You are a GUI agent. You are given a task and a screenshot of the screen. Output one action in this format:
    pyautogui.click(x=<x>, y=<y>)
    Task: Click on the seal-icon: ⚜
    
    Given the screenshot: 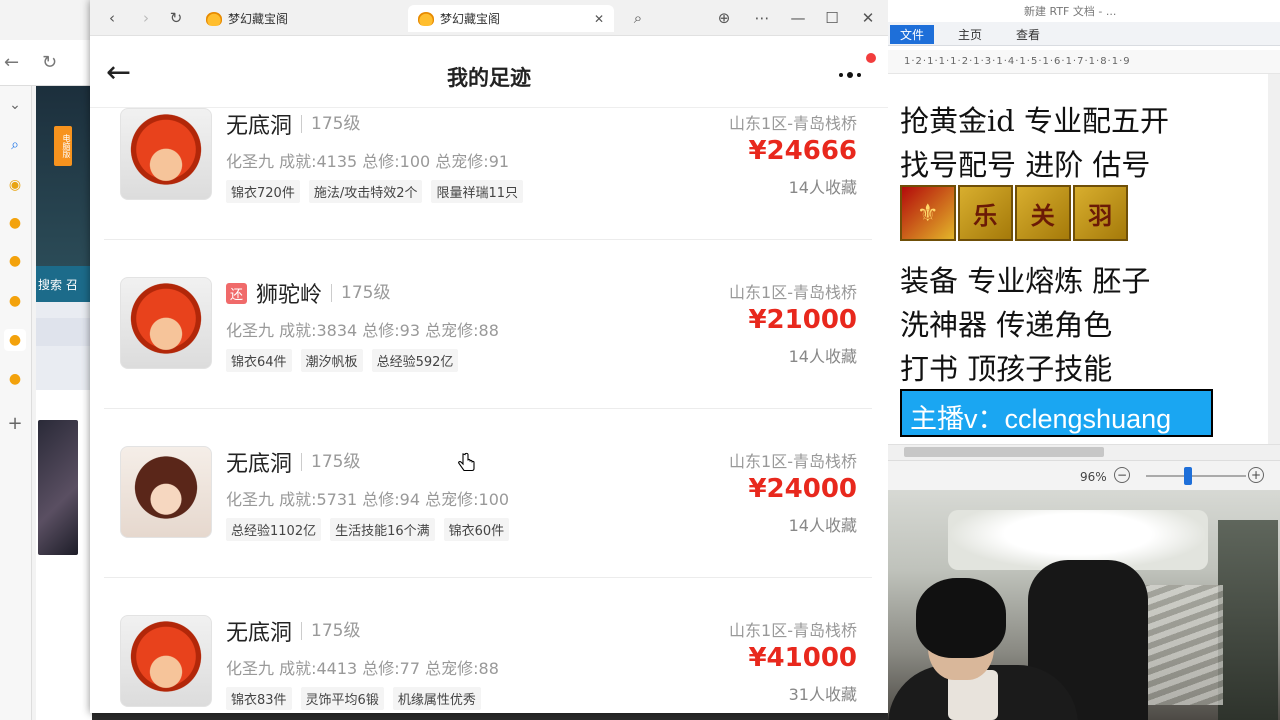 What is the action you would take?
    pyautogui.click(x=928, y=213)
    